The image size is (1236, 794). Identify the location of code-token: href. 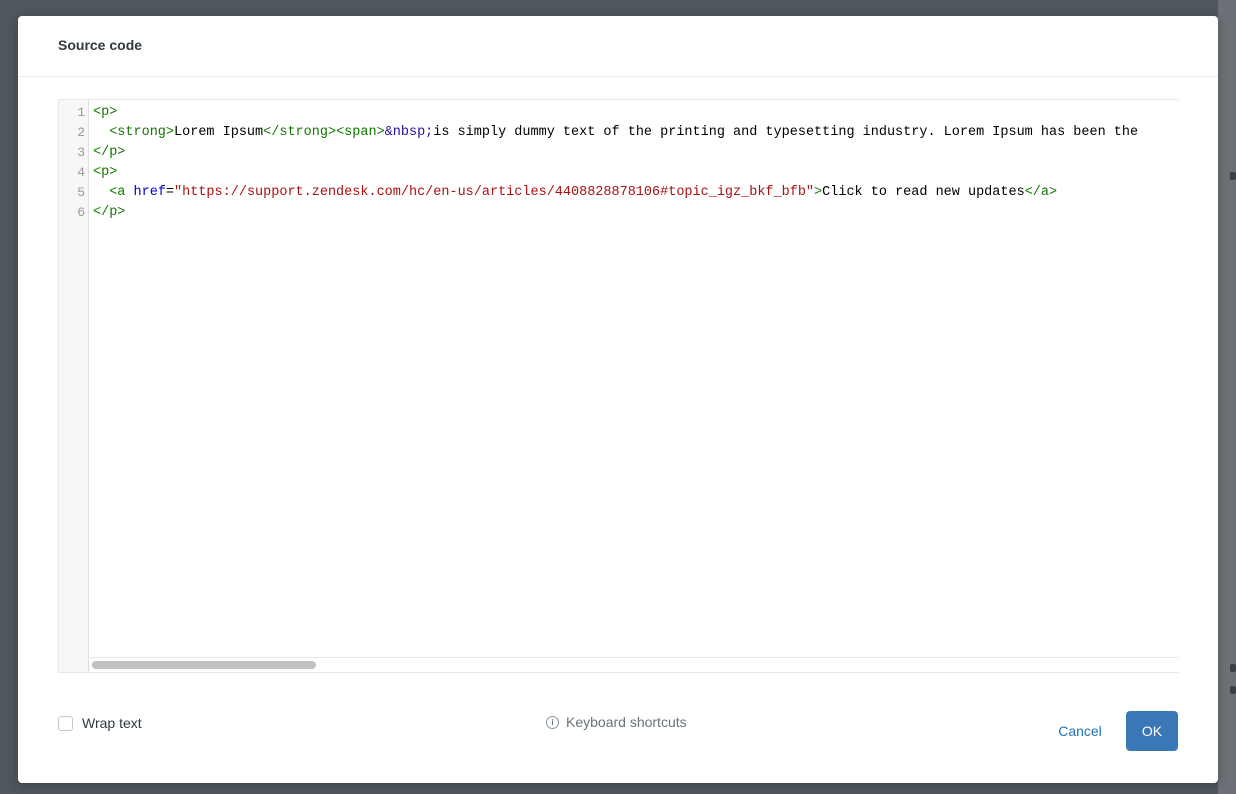
(149, 192).